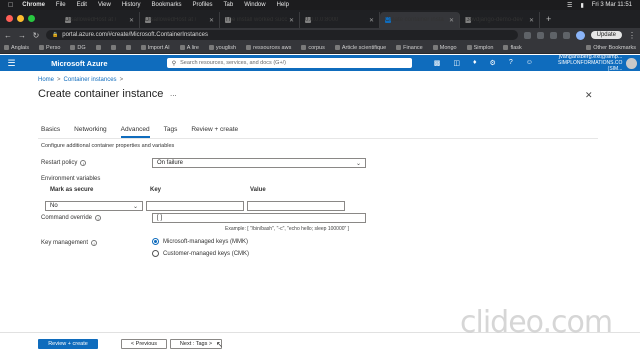 The width and height of the screenshot is (640, 360). What do you see at coordinates (9, 18) in the screenshot?
I see `close-window-button` at bounding box center [9, 18].